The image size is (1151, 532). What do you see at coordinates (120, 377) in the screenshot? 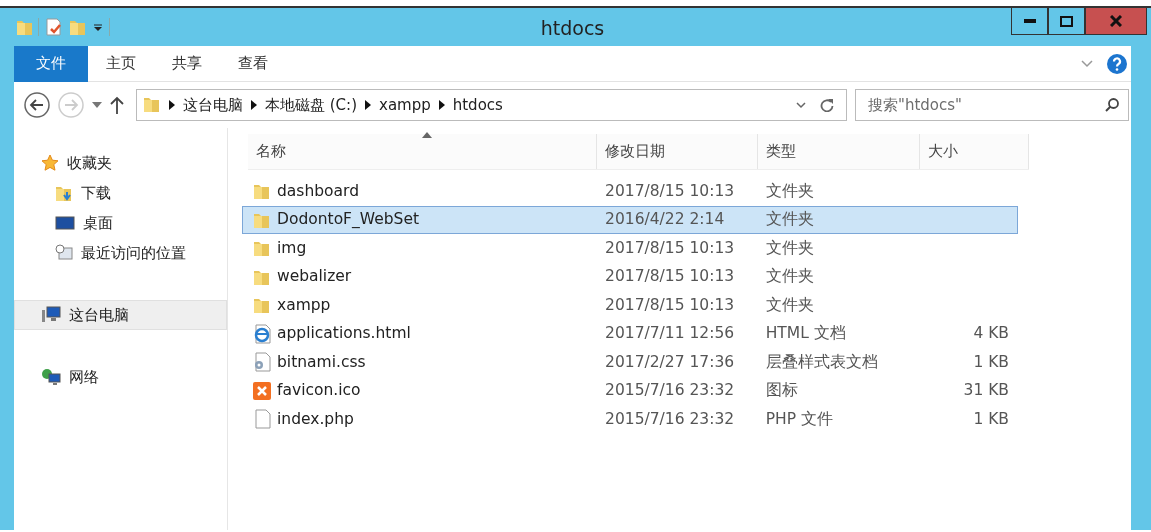
I see `sidebar-item: 网络` at bounding box center [120, 377].